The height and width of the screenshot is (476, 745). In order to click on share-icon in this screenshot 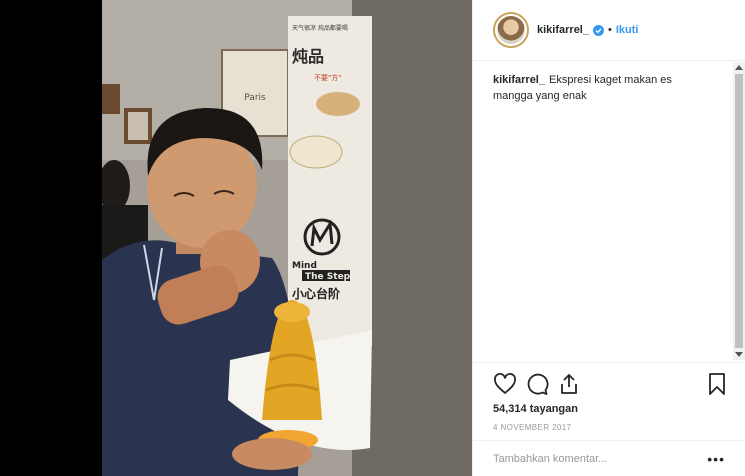, I will do `click(569, 384)`.